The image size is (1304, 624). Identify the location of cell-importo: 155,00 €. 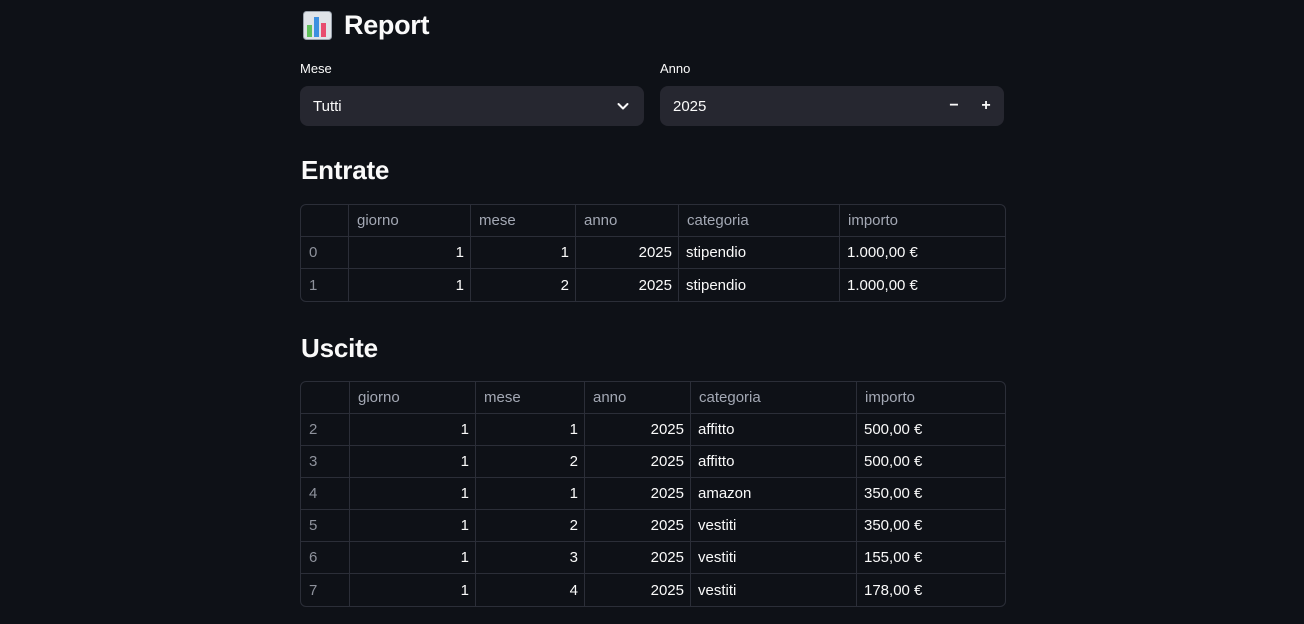
(931, 558).